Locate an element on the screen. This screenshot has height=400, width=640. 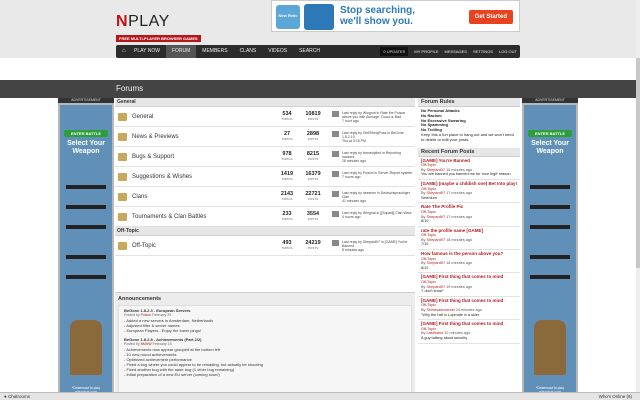
post-count: 16379 POSTS is located at coordinates (313, 176).